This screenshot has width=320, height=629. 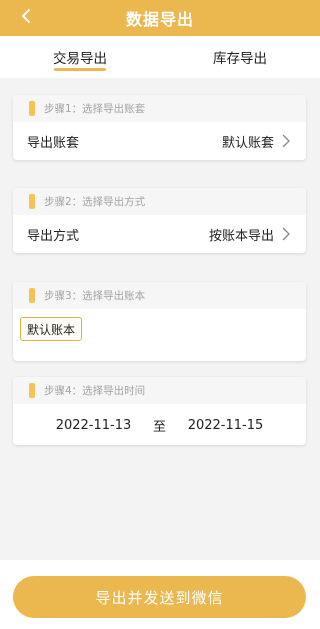 What do you see at coordinates (159, 201) in the screenshot?
I see `step2-header: 步骤2：选择导出方式` at bounding box center [159, 201].